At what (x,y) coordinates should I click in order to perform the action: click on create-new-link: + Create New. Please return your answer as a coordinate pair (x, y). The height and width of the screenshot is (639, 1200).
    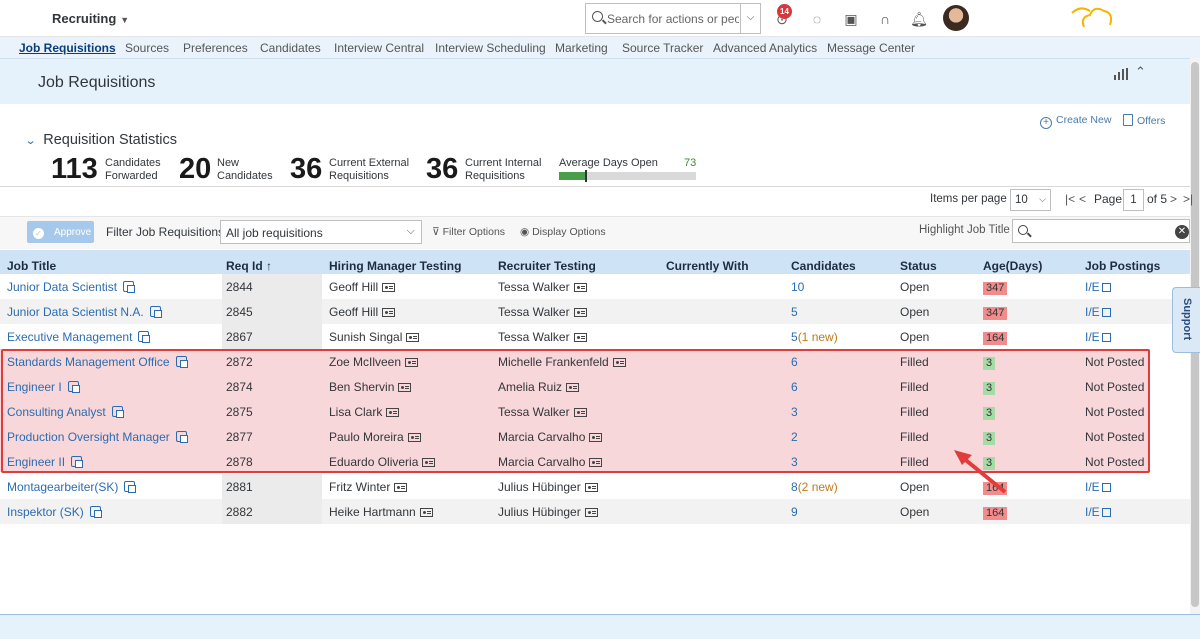
    Looking at the image, I should click on (1075, 121).